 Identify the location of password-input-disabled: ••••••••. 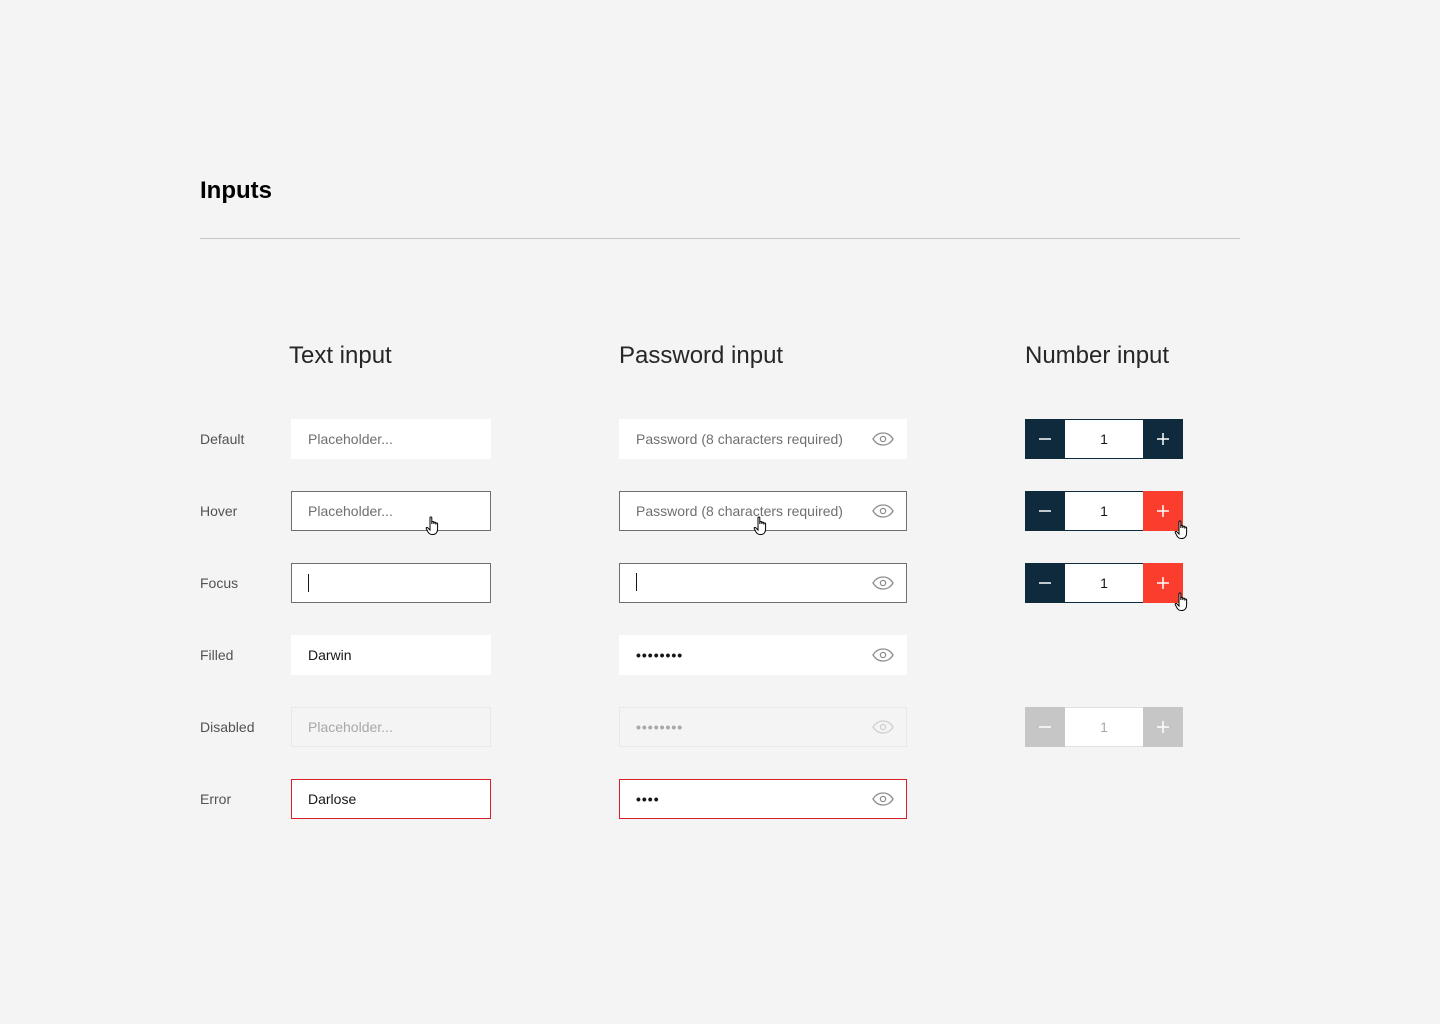
(763, 727).